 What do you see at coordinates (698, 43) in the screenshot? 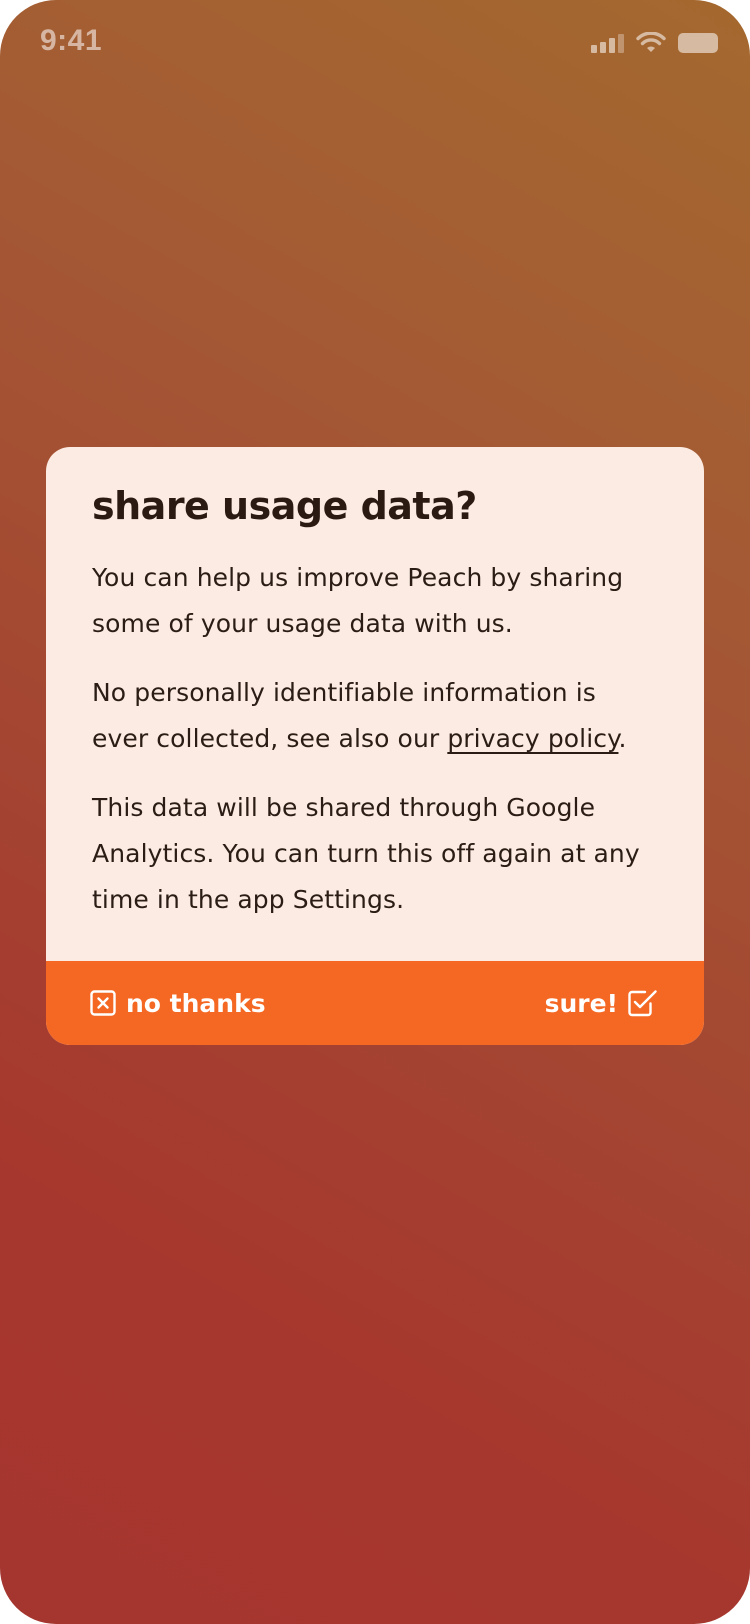
I see `battery-icon` at bounding box center [698, 43].